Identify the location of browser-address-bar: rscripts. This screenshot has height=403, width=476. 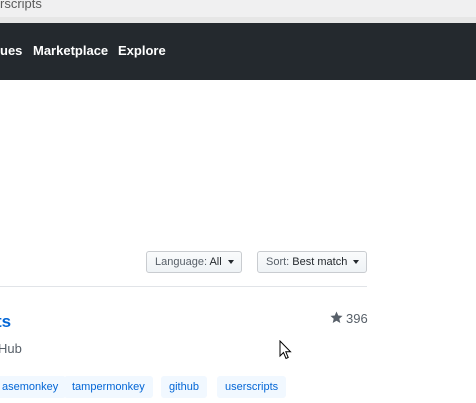
(238, 9).